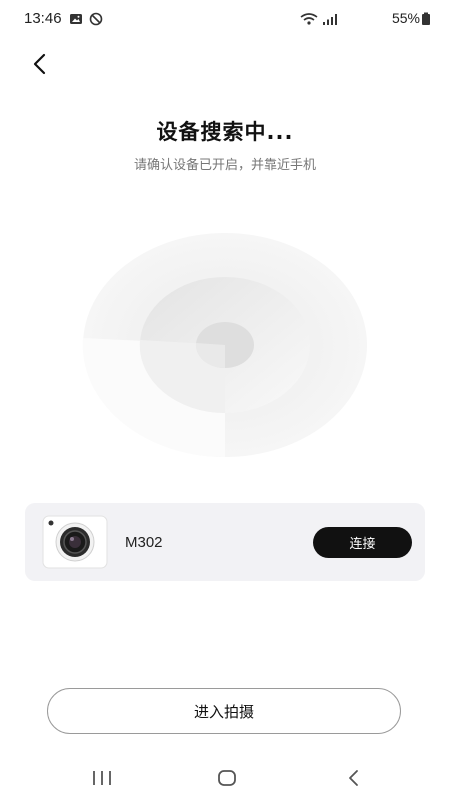  I want to click on gallery-icon, so click(76, 19).